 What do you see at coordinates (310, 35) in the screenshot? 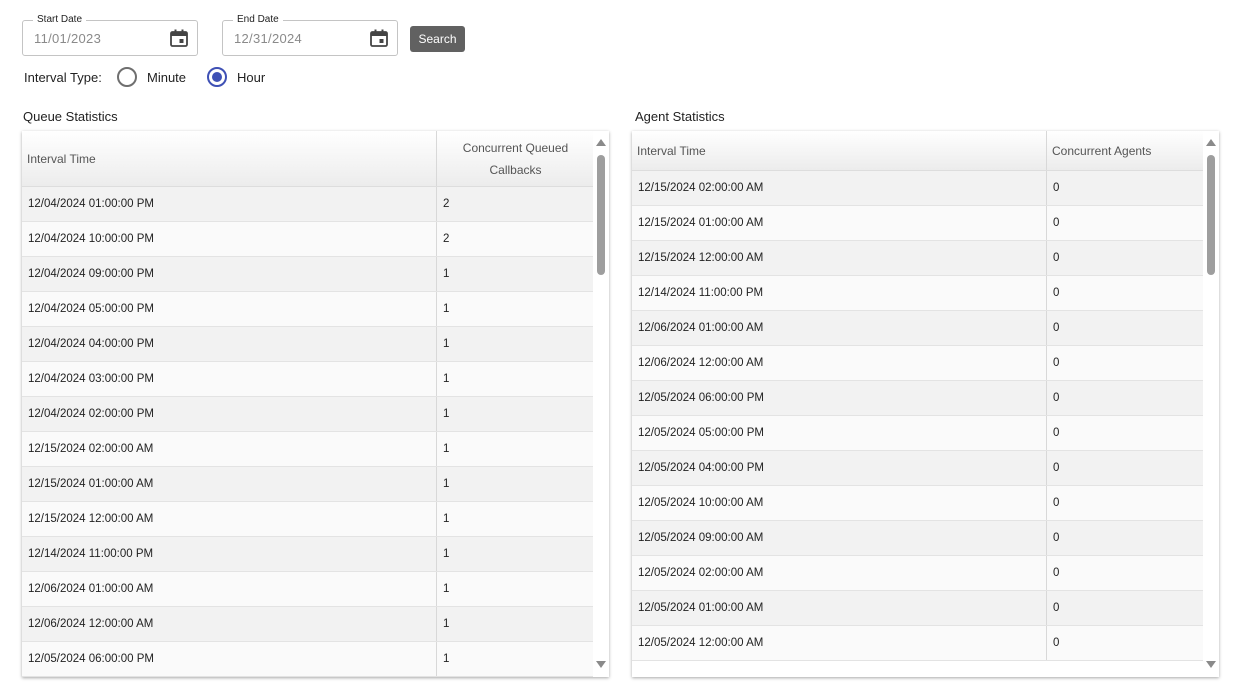
I see `end-date-field: End Date 12/31/2024` at bounding box center [310, 35].